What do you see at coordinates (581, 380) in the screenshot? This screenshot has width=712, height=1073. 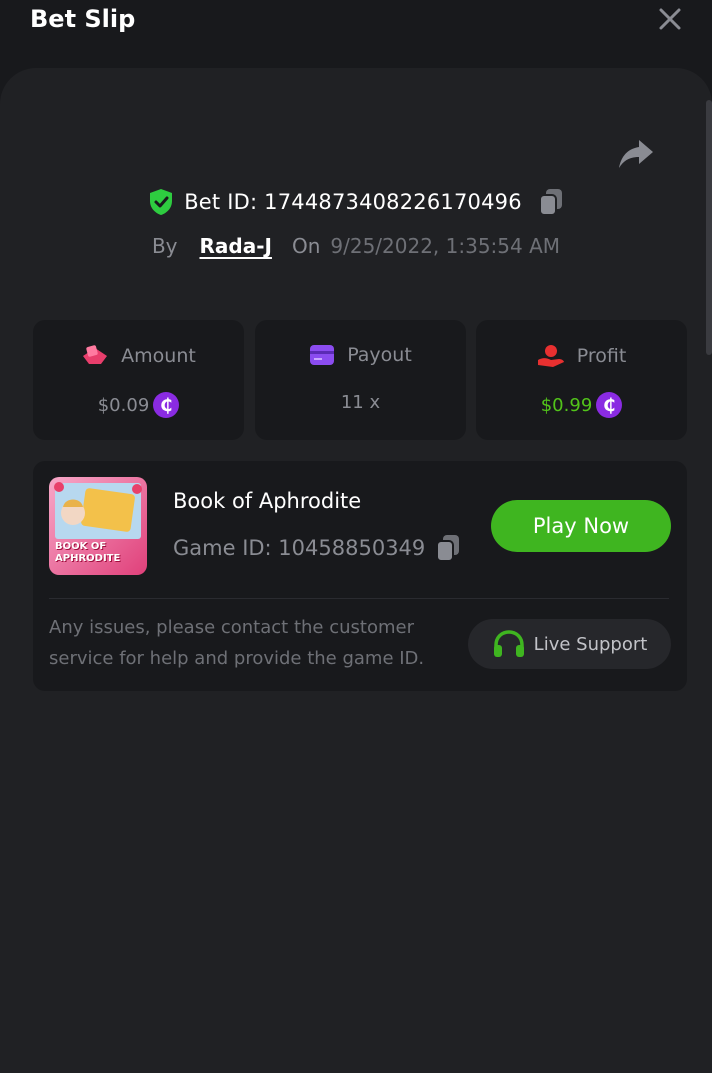 I see `profit-card: Profit $0.99 ₵` at bounding box center [581, 380].